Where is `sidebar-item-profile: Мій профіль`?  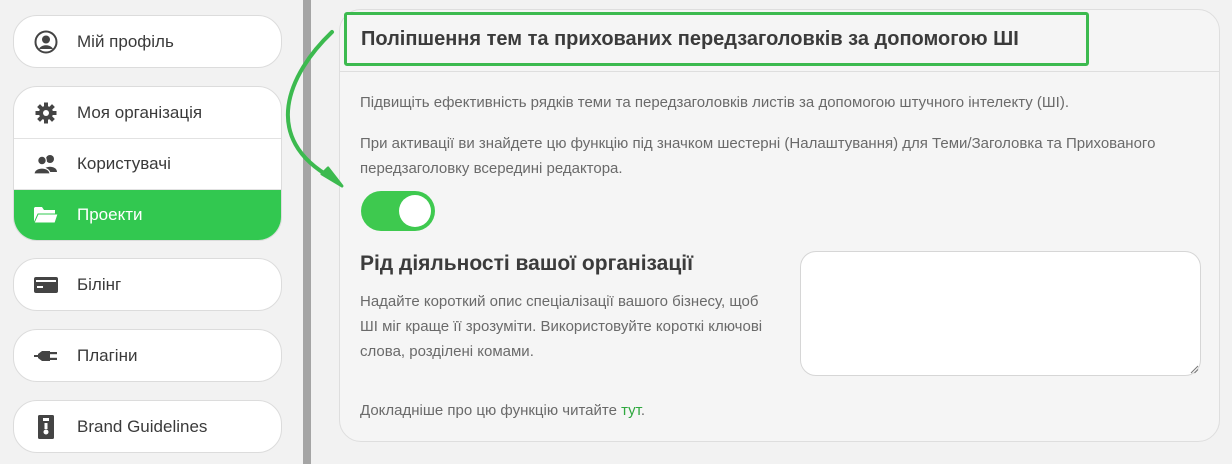
sidebar-item-profile: Мій профіль is located at coordinates (147, 41).